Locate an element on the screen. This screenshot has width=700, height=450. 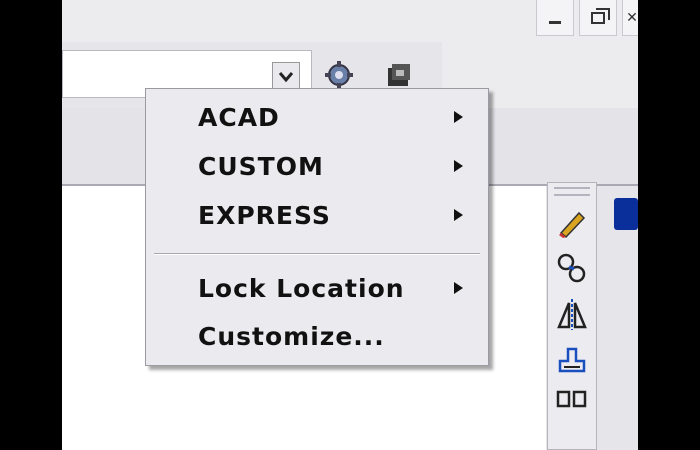
menu-item-custom: CUSTOM is located at coordinates (317, 166).